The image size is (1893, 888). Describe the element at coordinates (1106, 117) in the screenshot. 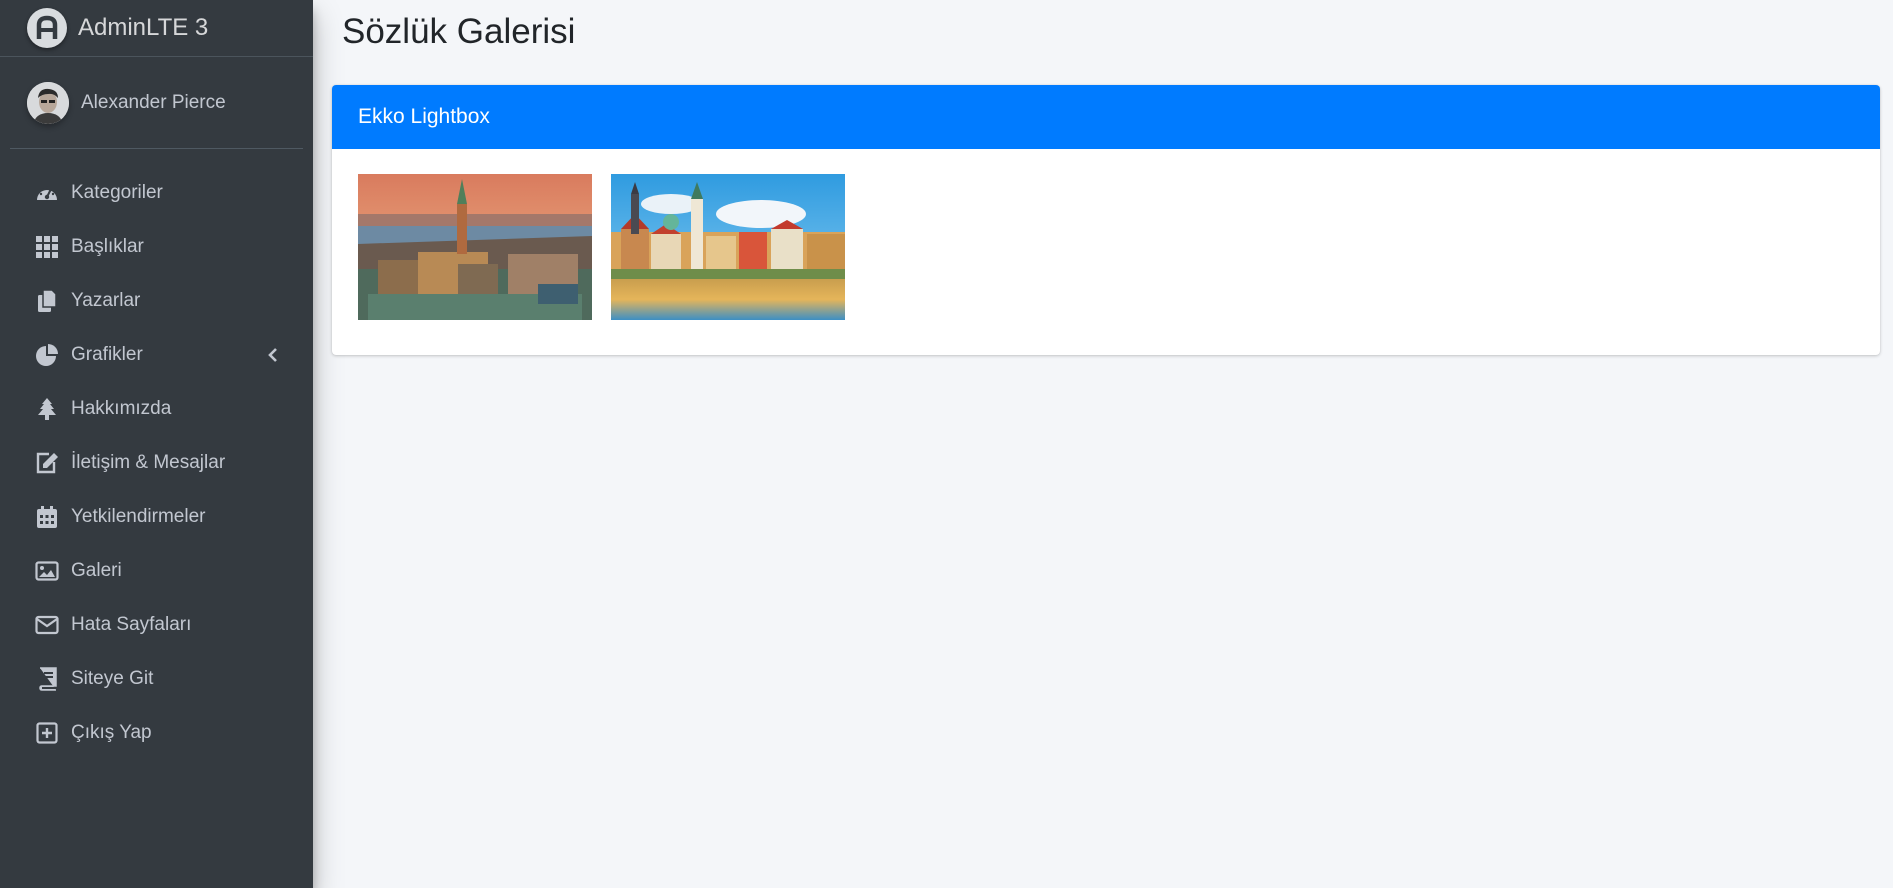

I see `card-header: Ekko Lightbox` at that location.